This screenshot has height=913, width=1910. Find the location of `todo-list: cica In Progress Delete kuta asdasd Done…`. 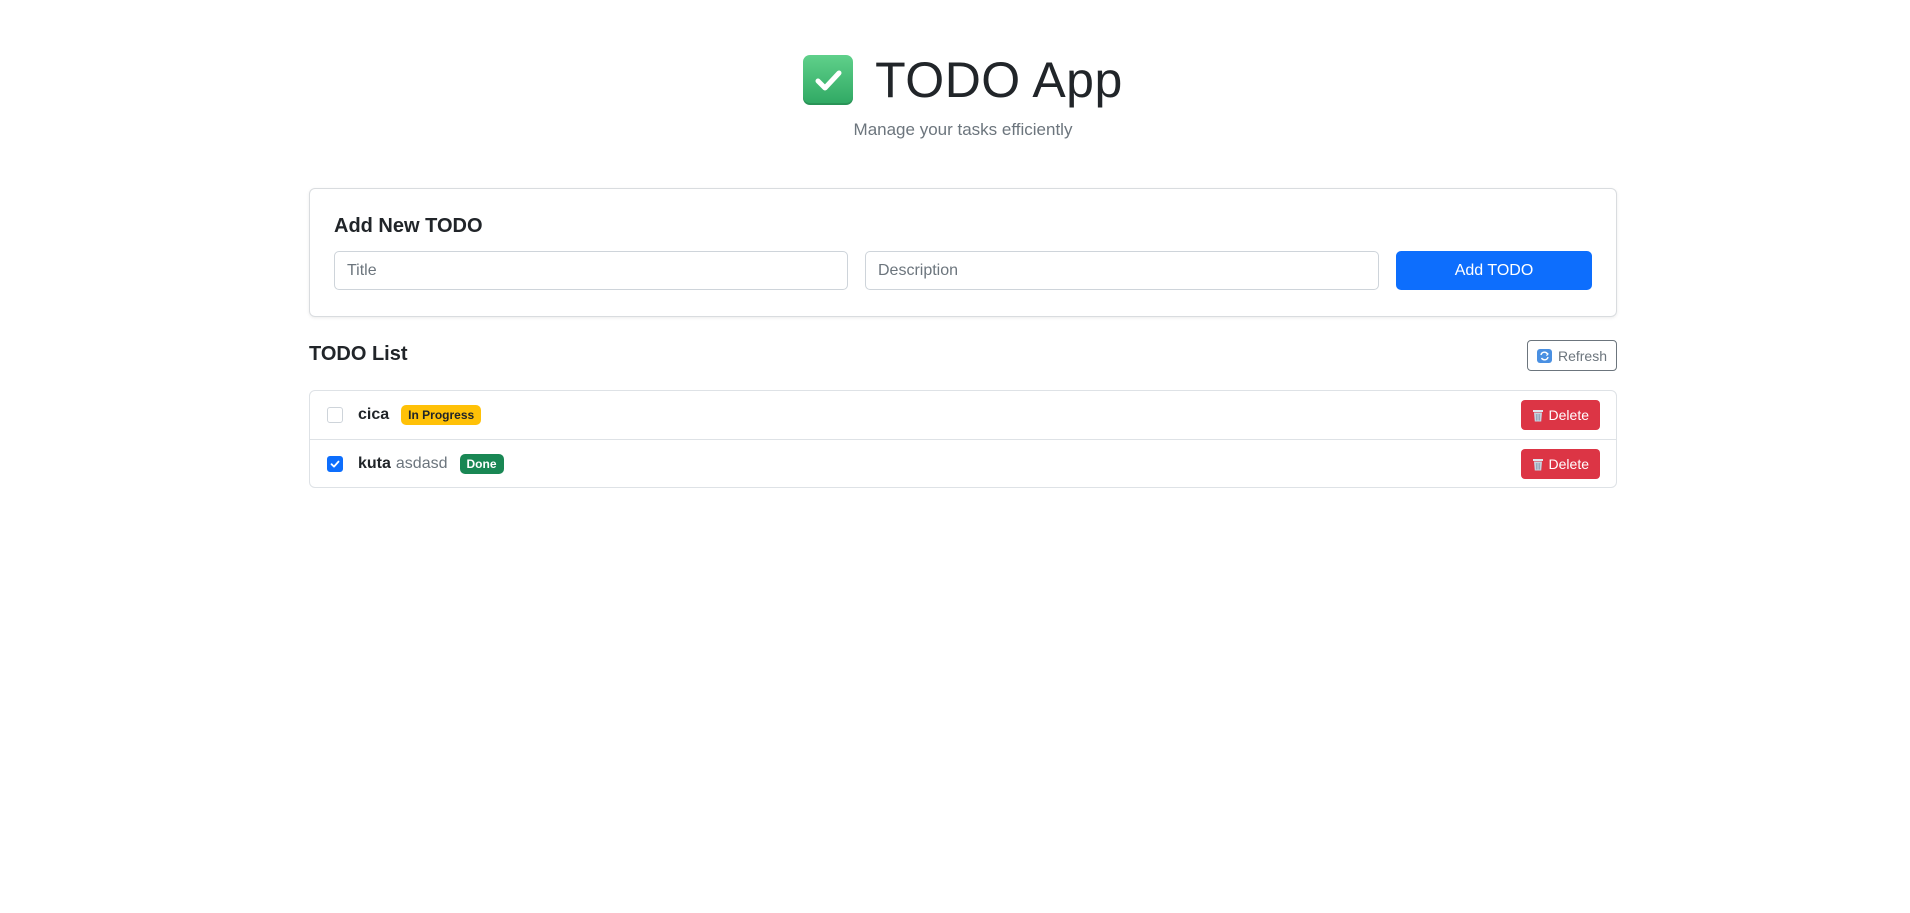

todo-list: cica In Progress Delete kuta asdasd Done… is located at coordinates (963, 439).